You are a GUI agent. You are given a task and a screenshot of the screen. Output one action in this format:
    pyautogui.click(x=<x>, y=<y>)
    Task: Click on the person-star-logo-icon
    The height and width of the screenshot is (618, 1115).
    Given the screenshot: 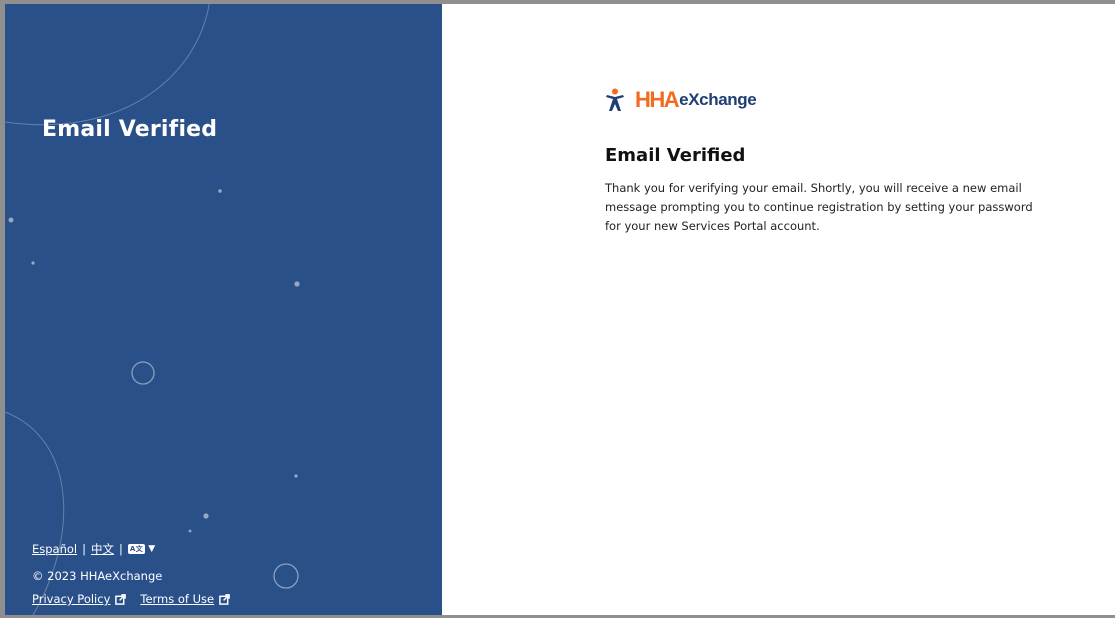 What is the action you would take?
    pyautogui.click(x=615, y=99)
    